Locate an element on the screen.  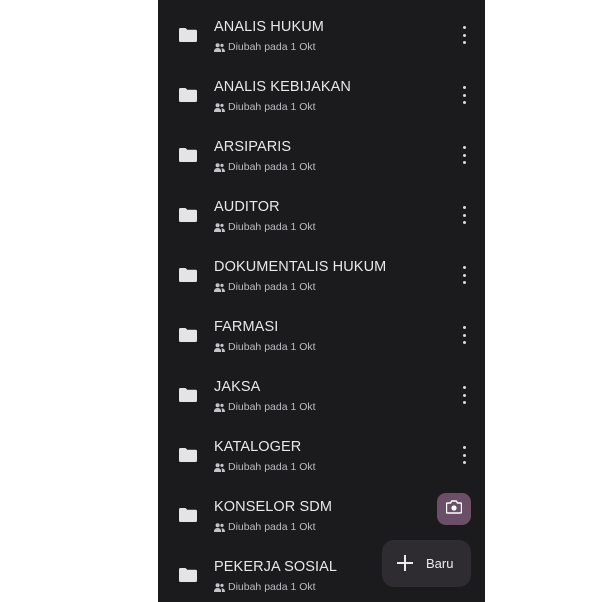
plus-icon is located at coordinates (405, 563).